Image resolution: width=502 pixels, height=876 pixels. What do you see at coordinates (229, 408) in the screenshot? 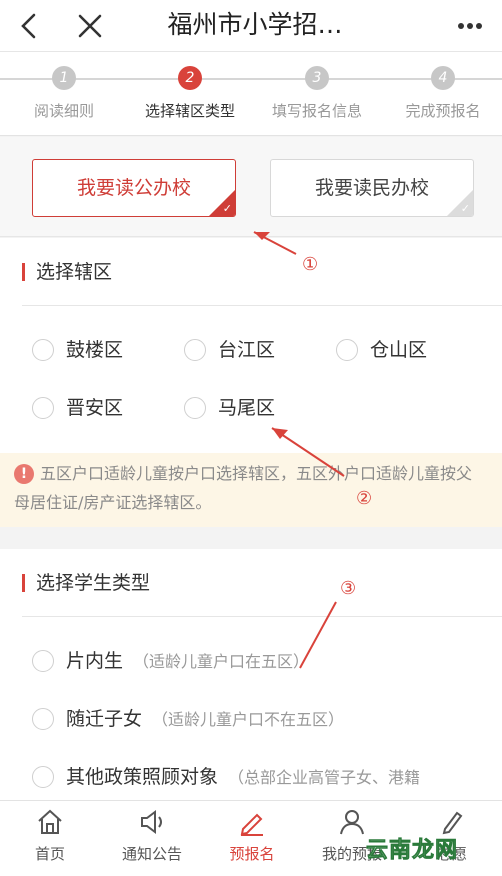
I see `radio-mawei: 马尾区` at bounding box center [229, 408].